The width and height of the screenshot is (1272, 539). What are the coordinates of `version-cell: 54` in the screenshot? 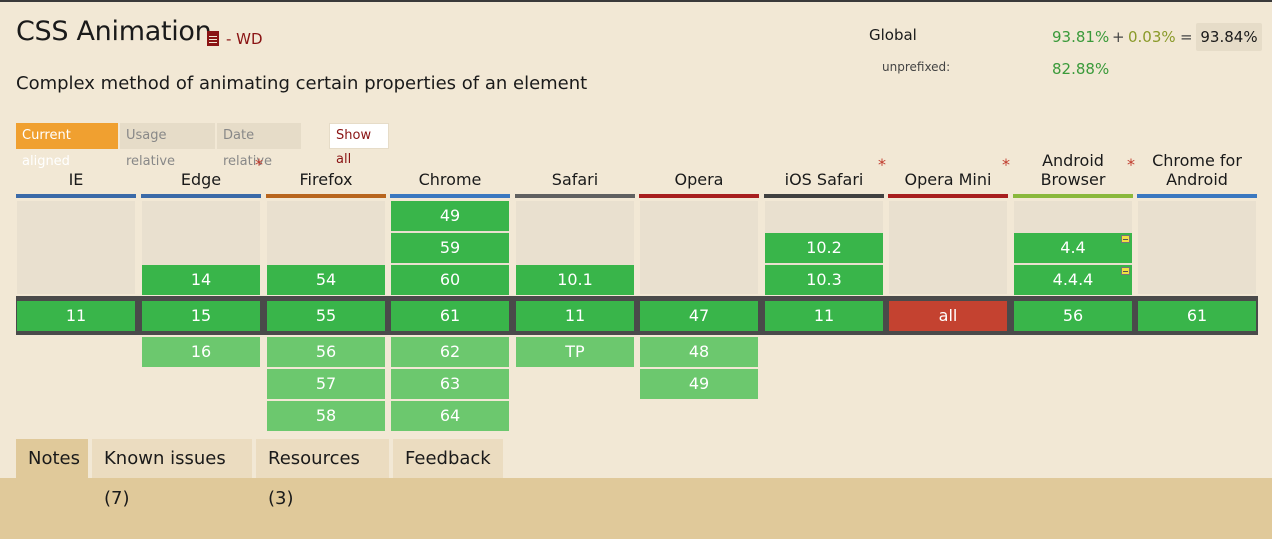 It's located at (326, 280).